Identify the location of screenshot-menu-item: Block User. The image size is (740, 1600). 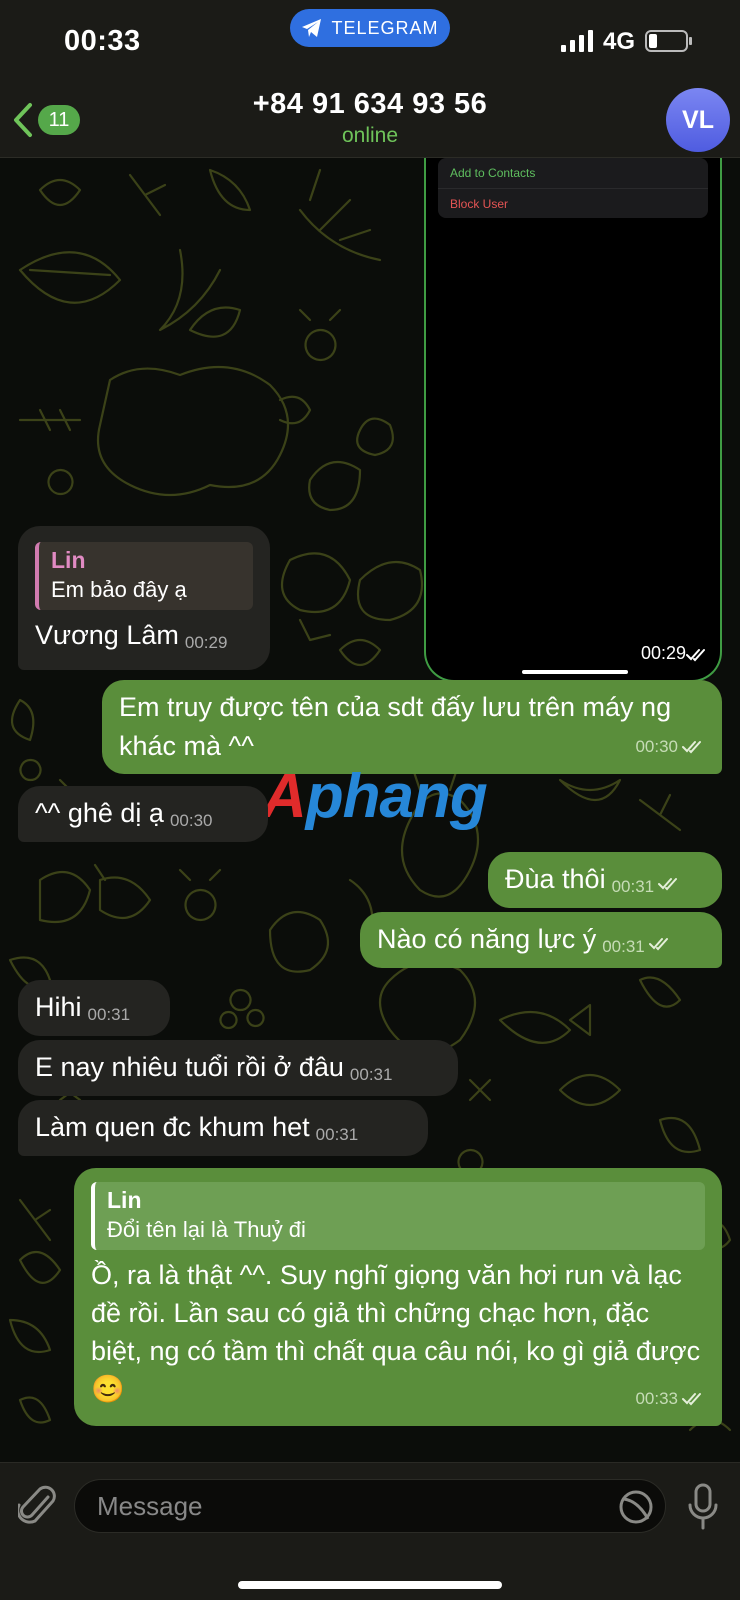
(573, 203).